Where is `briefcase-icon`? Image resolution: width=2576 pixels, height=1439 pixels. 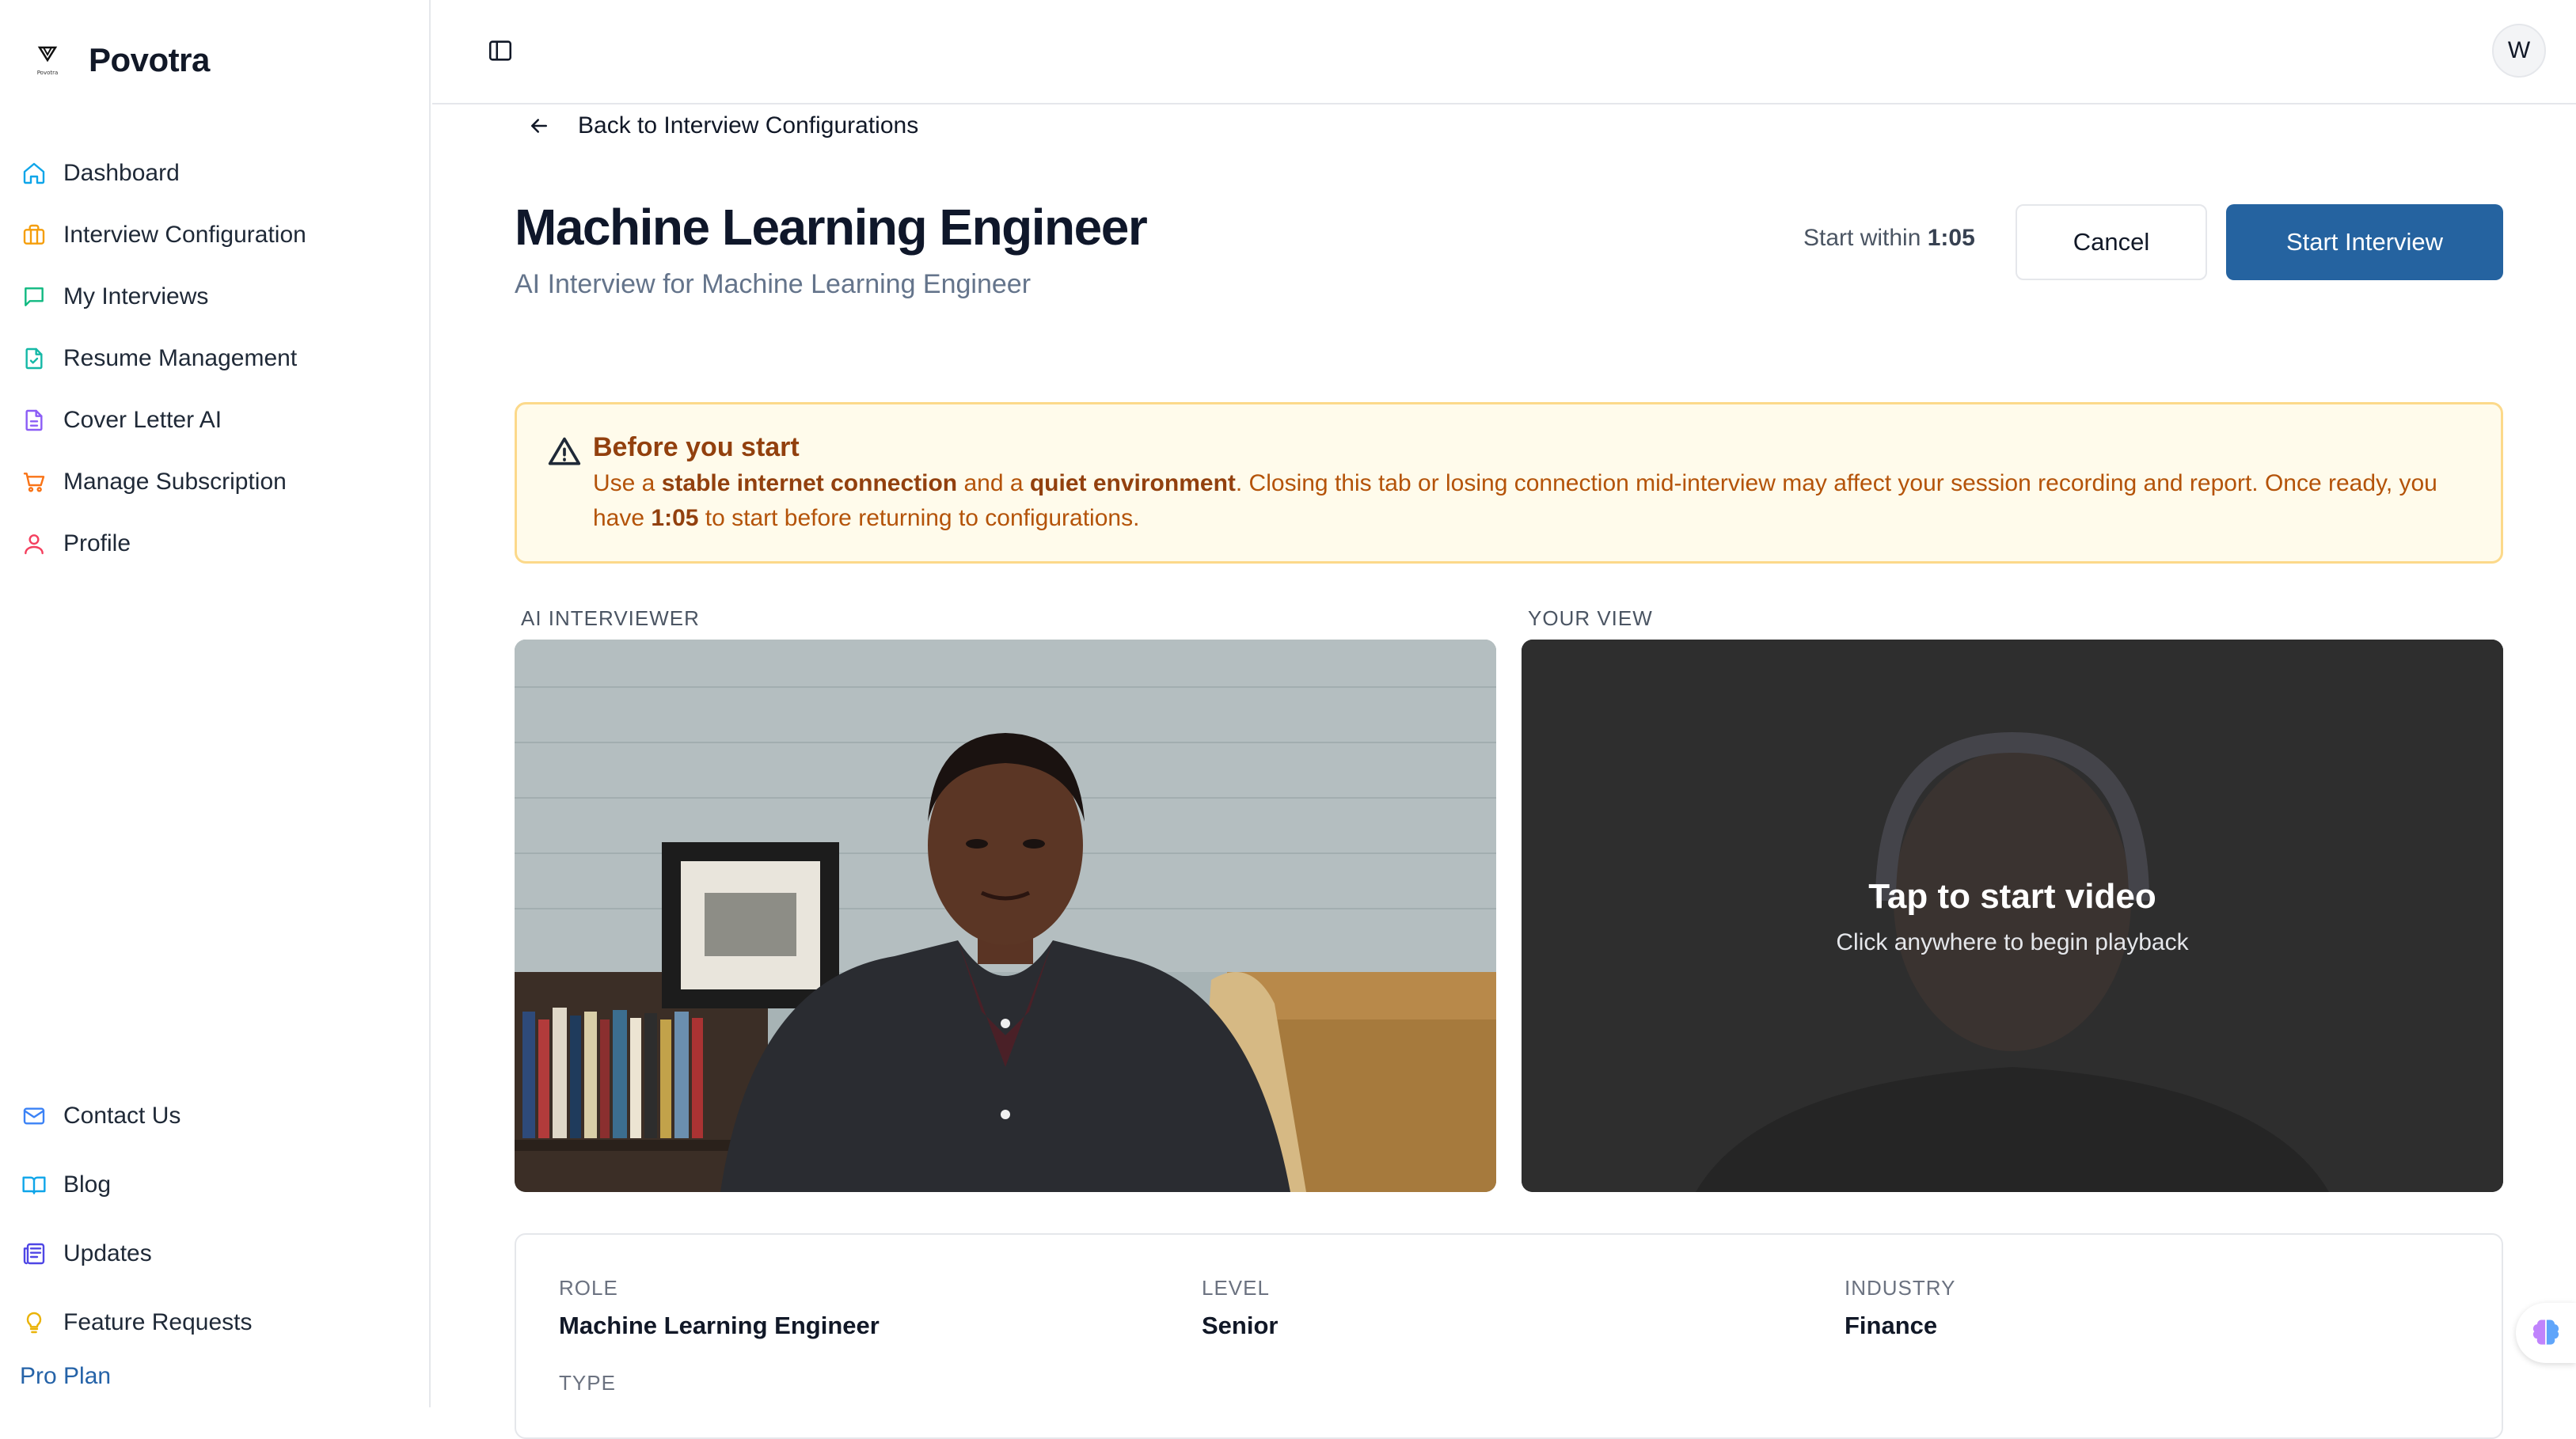
briefcase-icon is located at coordinates (34, 235).